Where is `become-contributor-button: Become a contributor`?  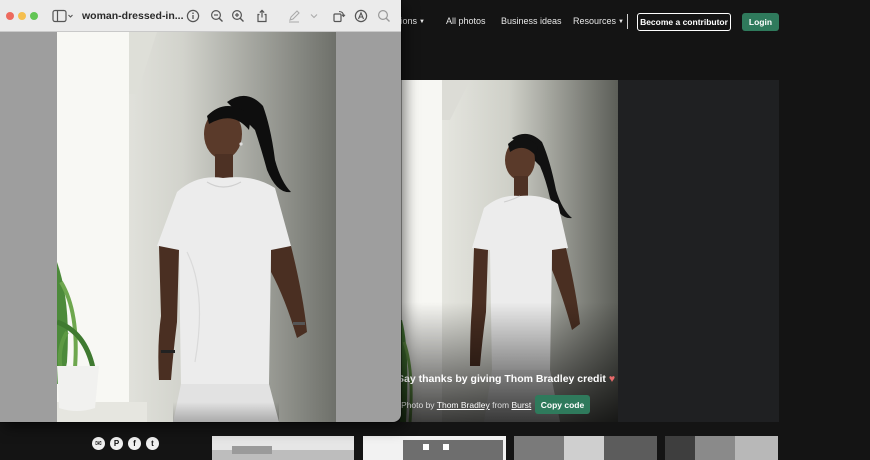 become-contributor-button: Become a contributor is located at coordinates (684, 22).